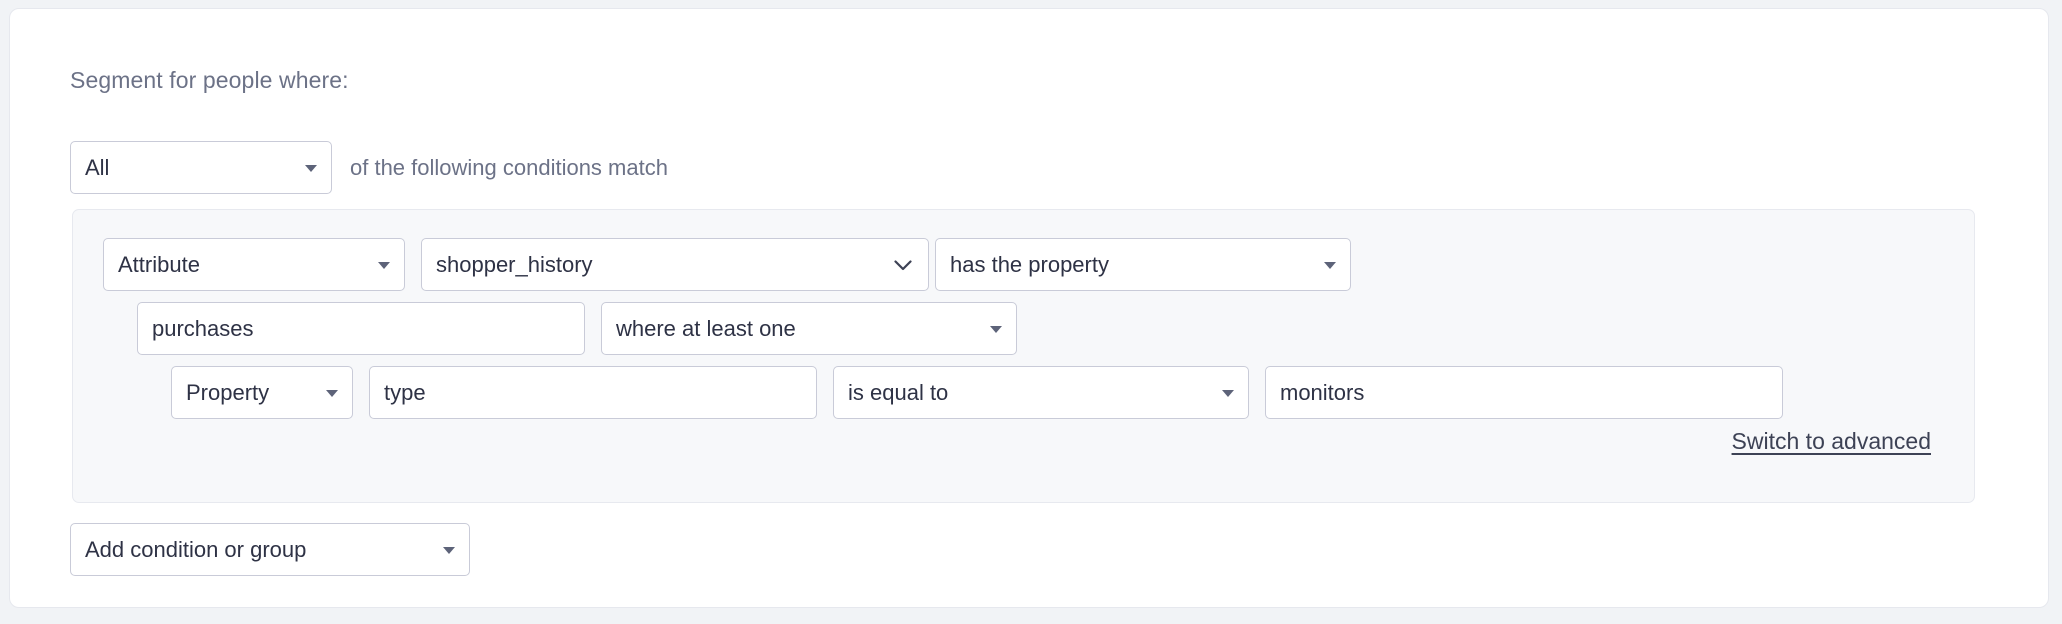  Describe the element at coordinates (509, 167) in the screenshot. I see `match-scope-label: of the following conditions match` at that location.